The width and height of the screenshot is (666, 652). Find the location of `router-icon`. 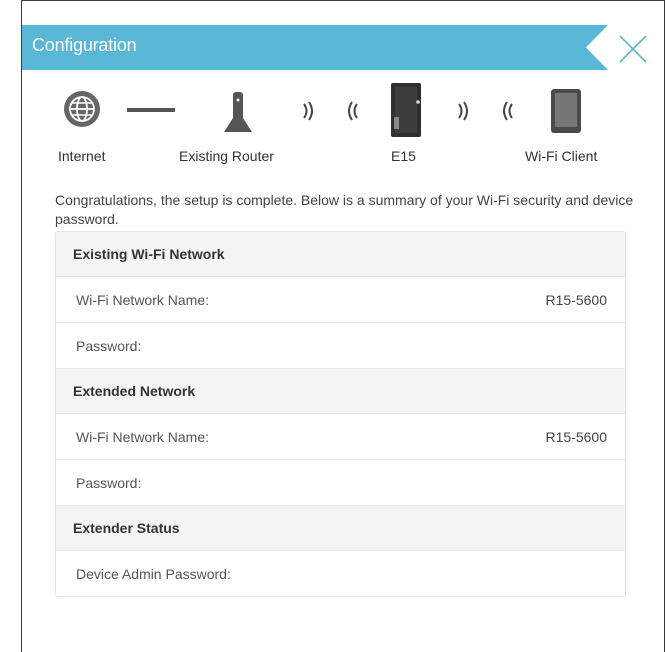

router-icon is located at coordinates (238, 112).